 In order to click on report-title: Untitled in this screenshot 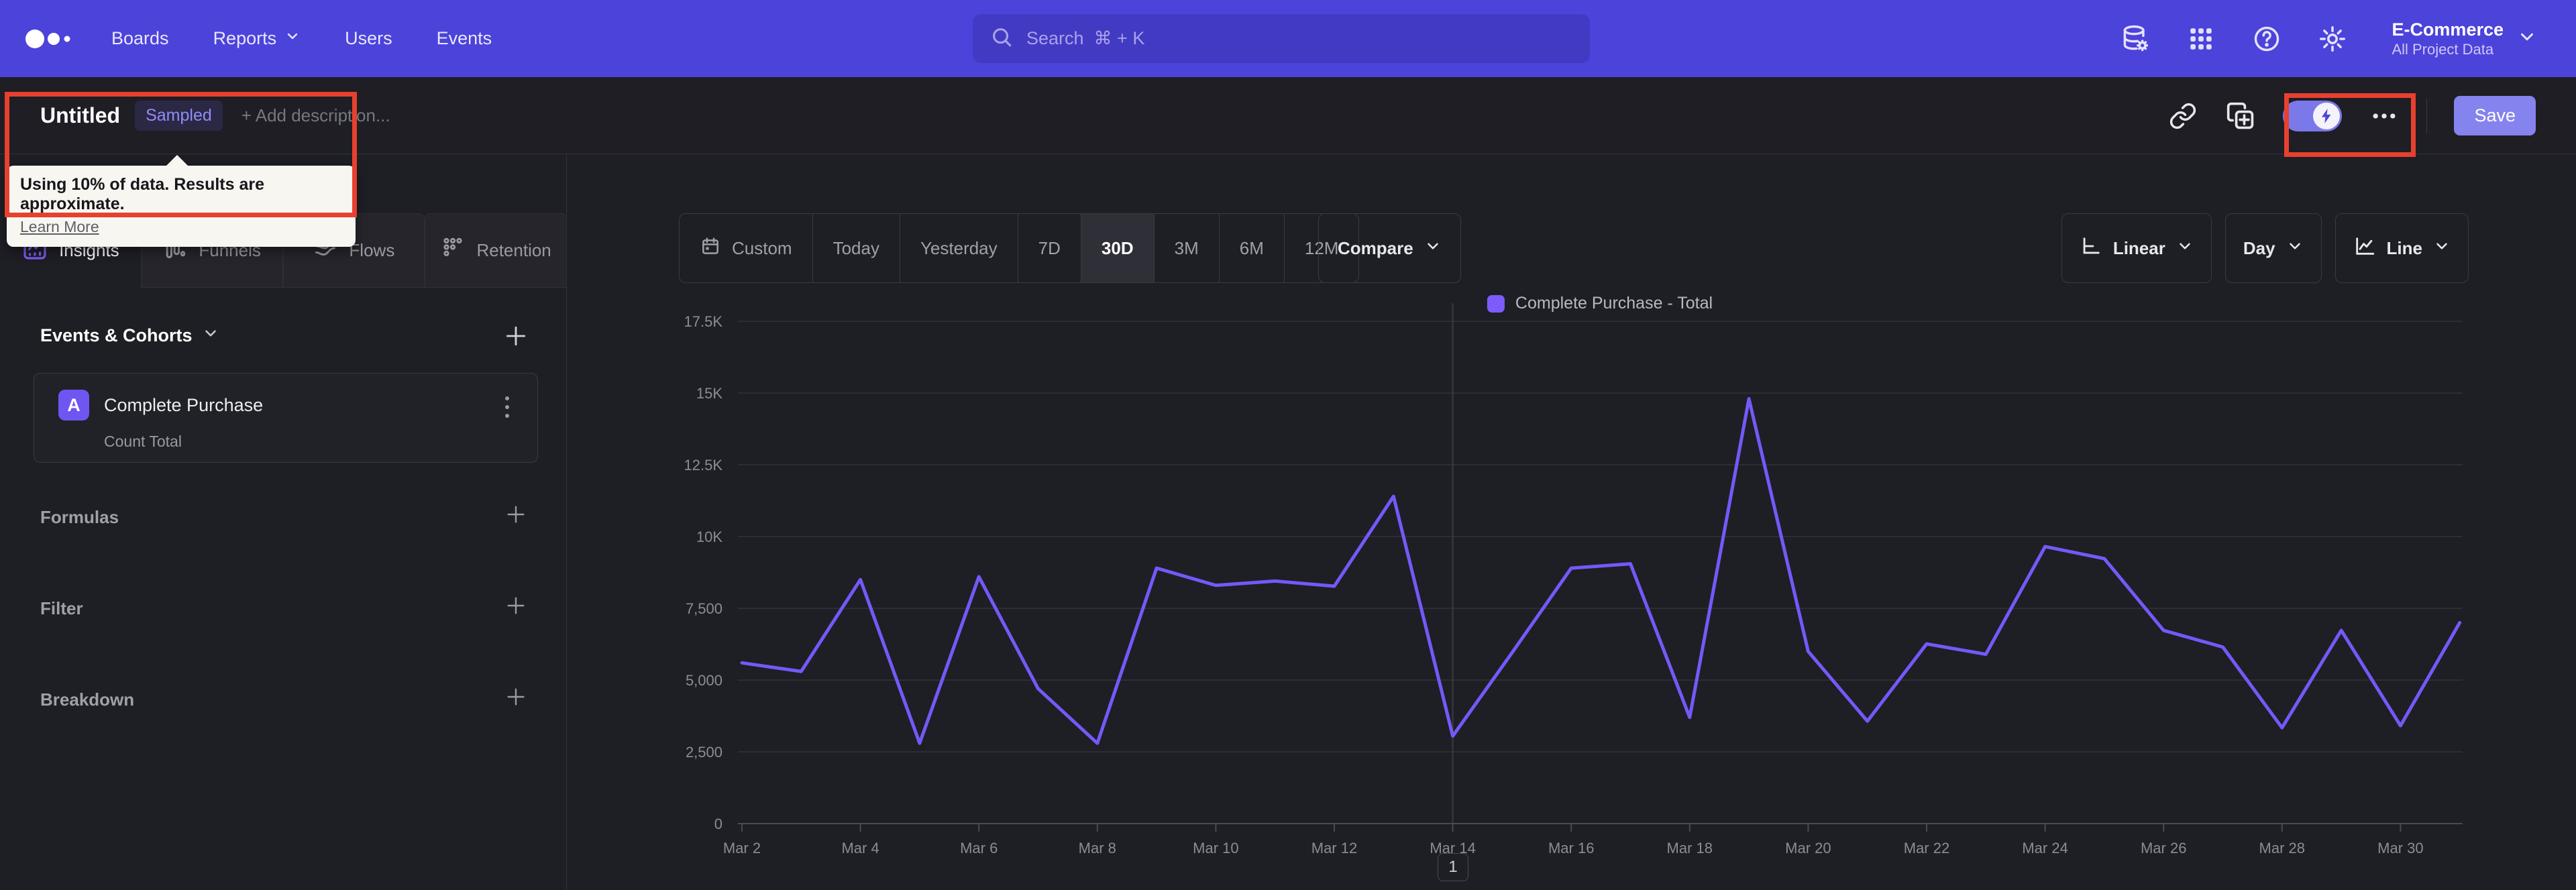, I will do `click(80, 115)`.